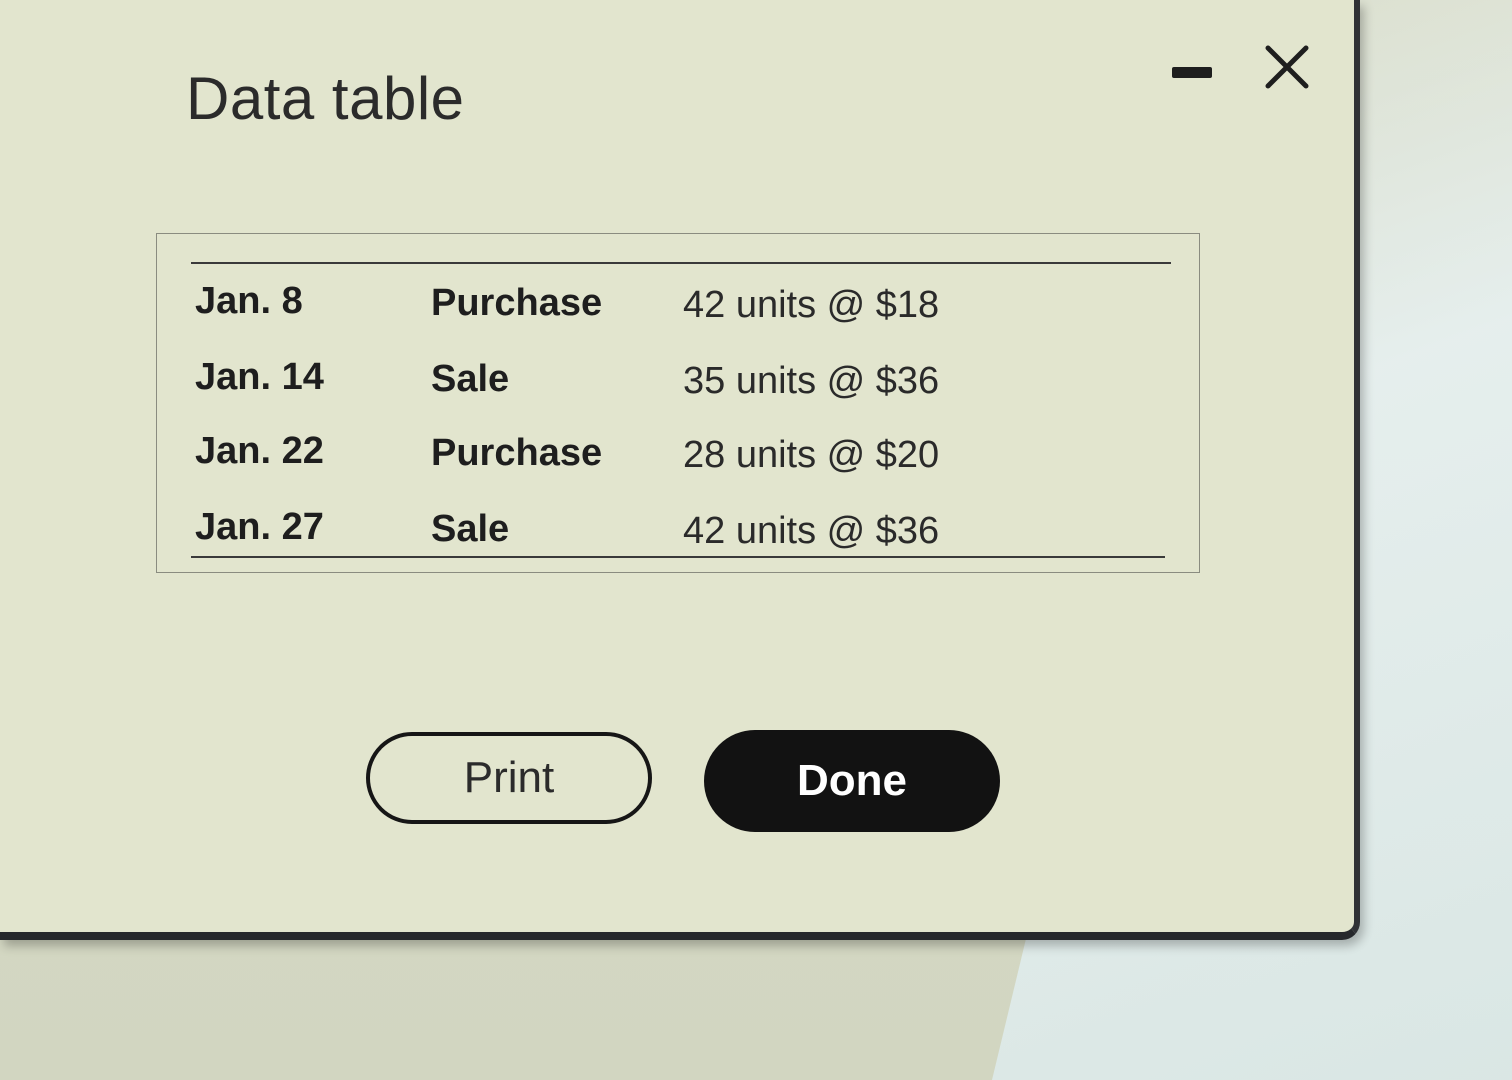 This screenshot has width=1512, height=1080. Describe the element at coordinates (645, 454) in the screenshot. I see `table-row: Jan. 22 Purchase 28 units @ $20` at that location.